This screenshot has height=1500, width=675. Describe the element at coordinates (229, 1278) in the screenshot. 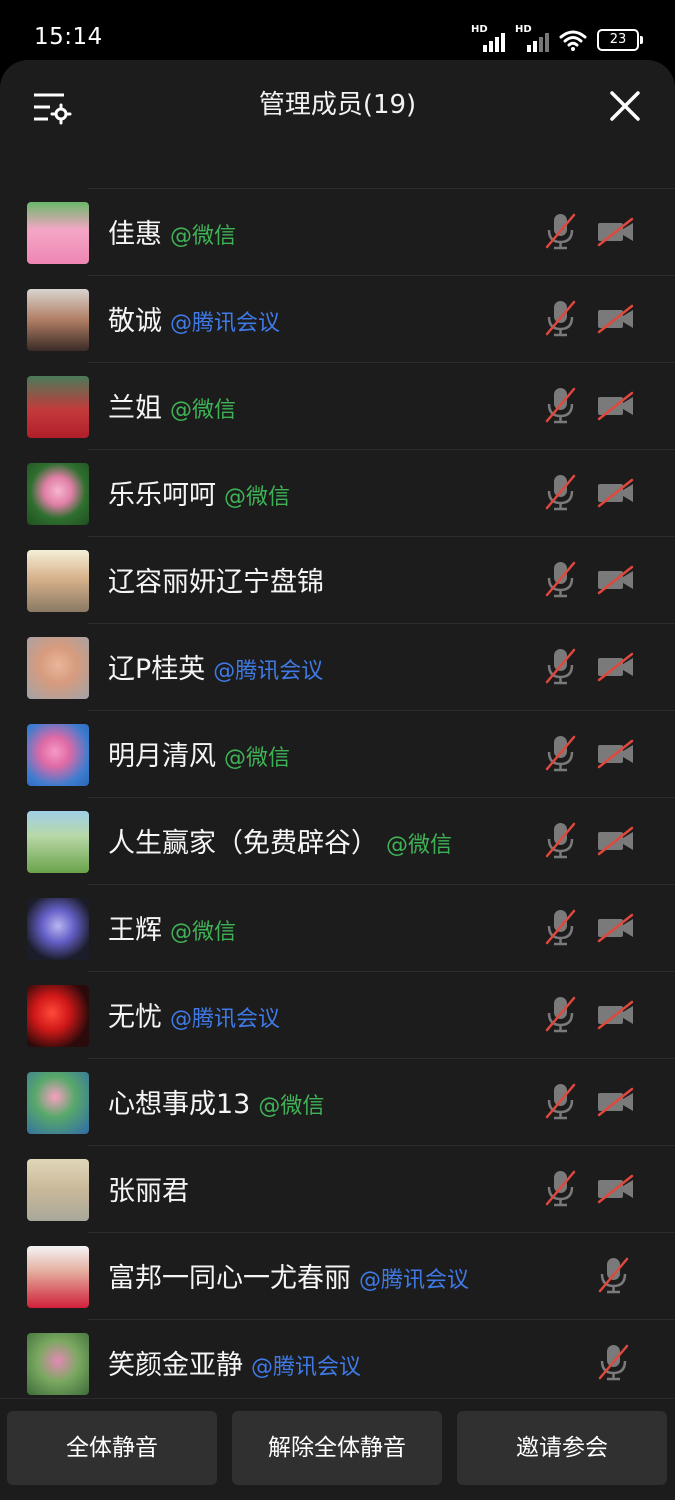

I see `member-name-text: 富邦一同心一尤春丽` at that location.